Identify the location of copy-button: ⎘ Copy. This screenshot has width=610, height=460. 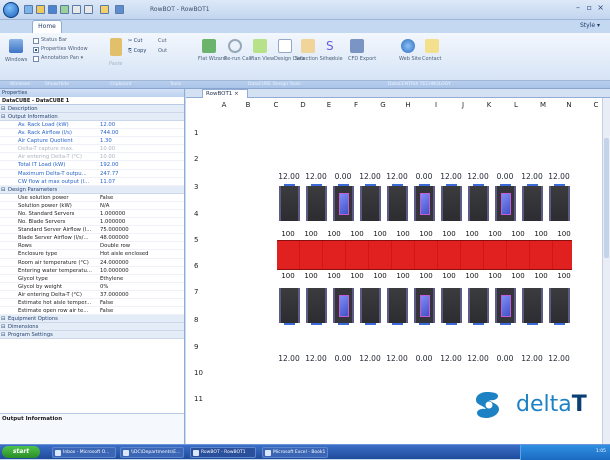
(137, 51).